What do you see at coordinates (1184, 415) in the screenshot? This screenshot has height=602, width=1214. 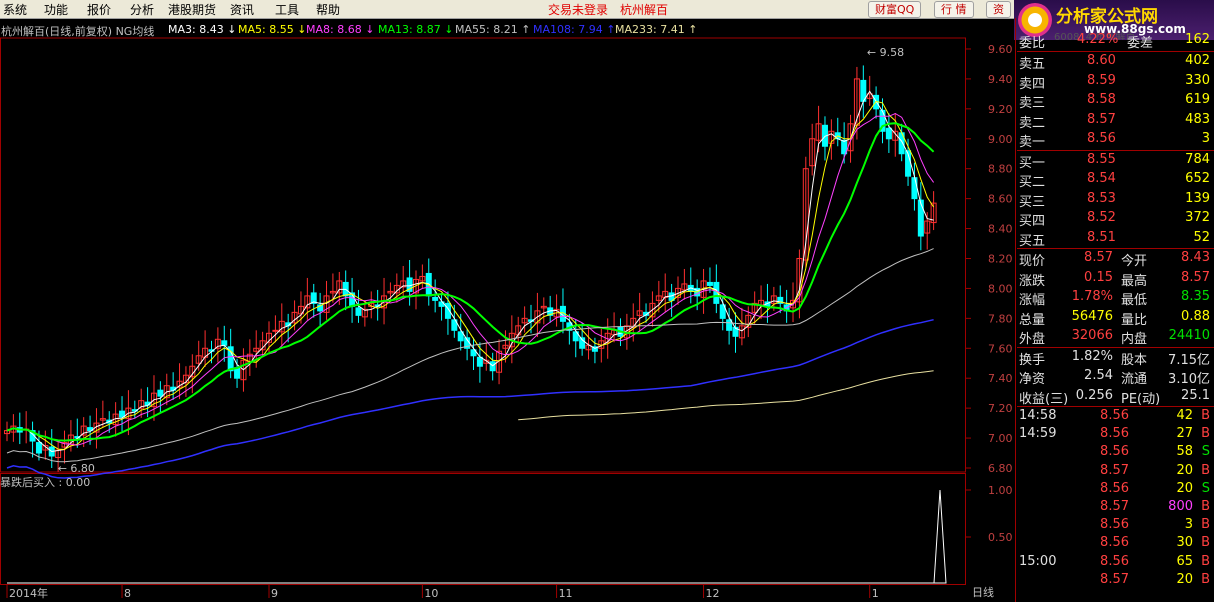 I see `tick-volume: 42` at bounding box center [1184, 415].